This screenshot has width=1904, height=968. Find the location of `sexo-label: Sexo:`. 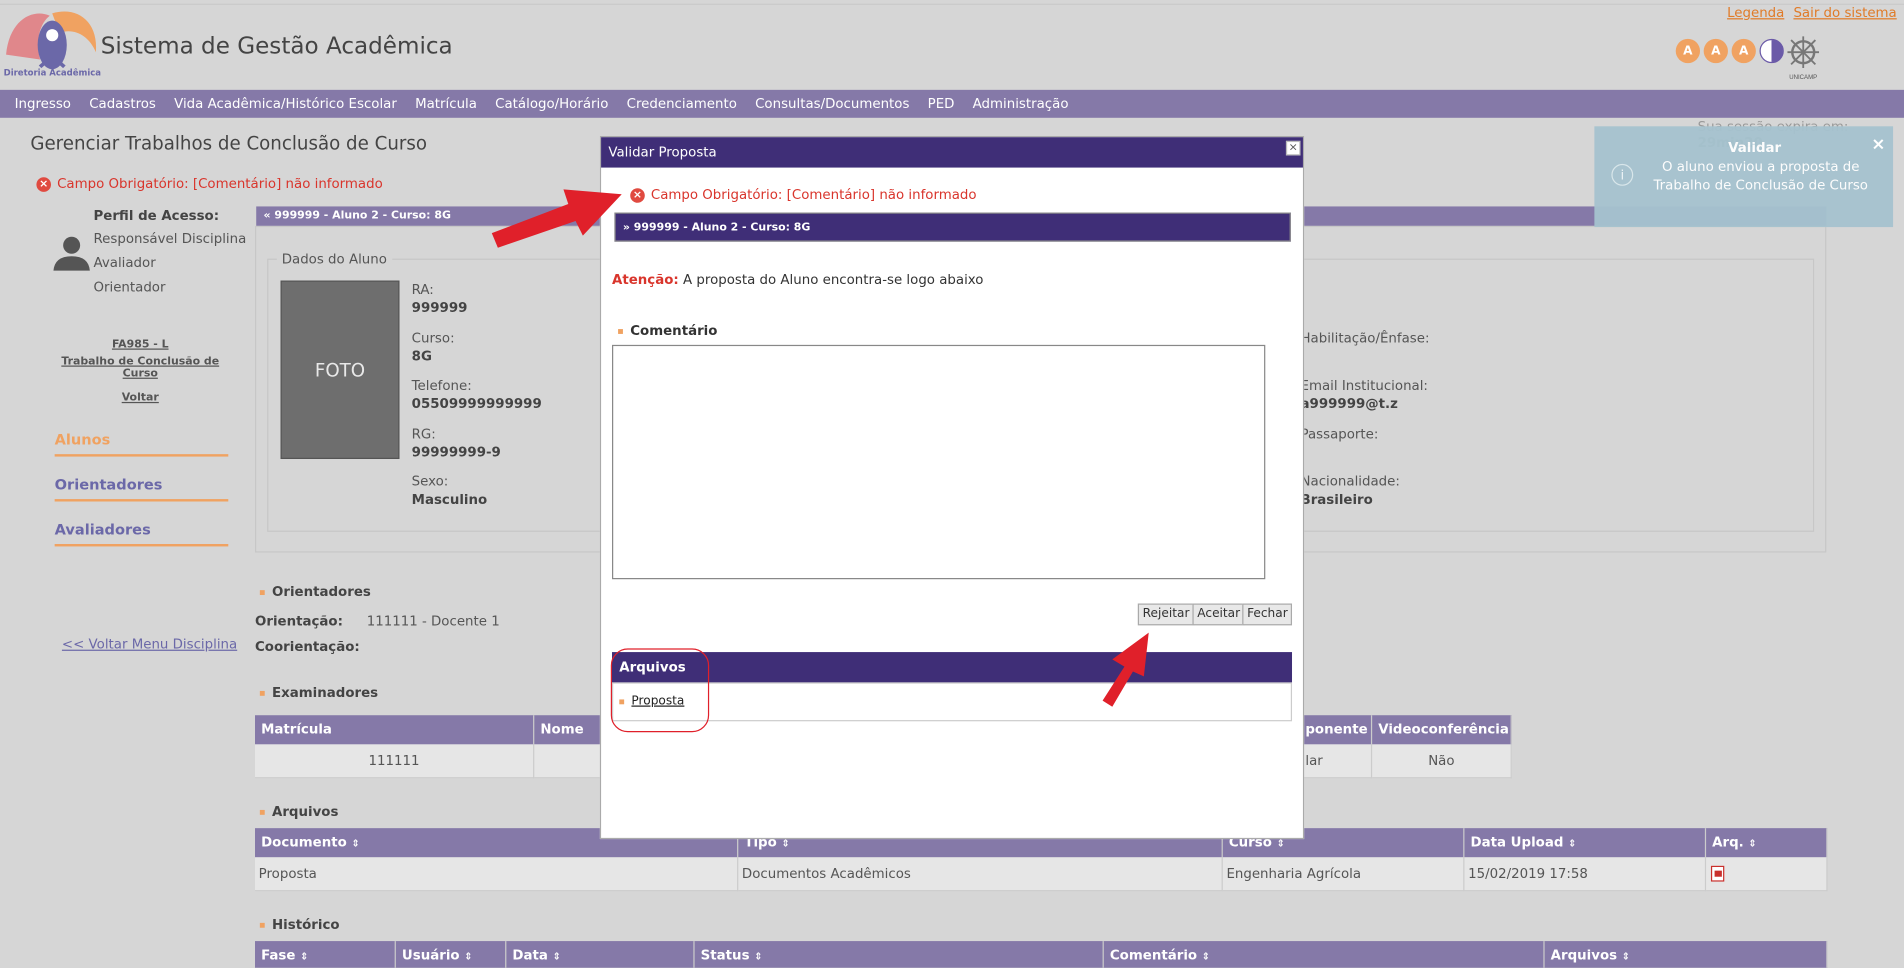

sexo-label: Sexo: is located at coordinates (430, 481).